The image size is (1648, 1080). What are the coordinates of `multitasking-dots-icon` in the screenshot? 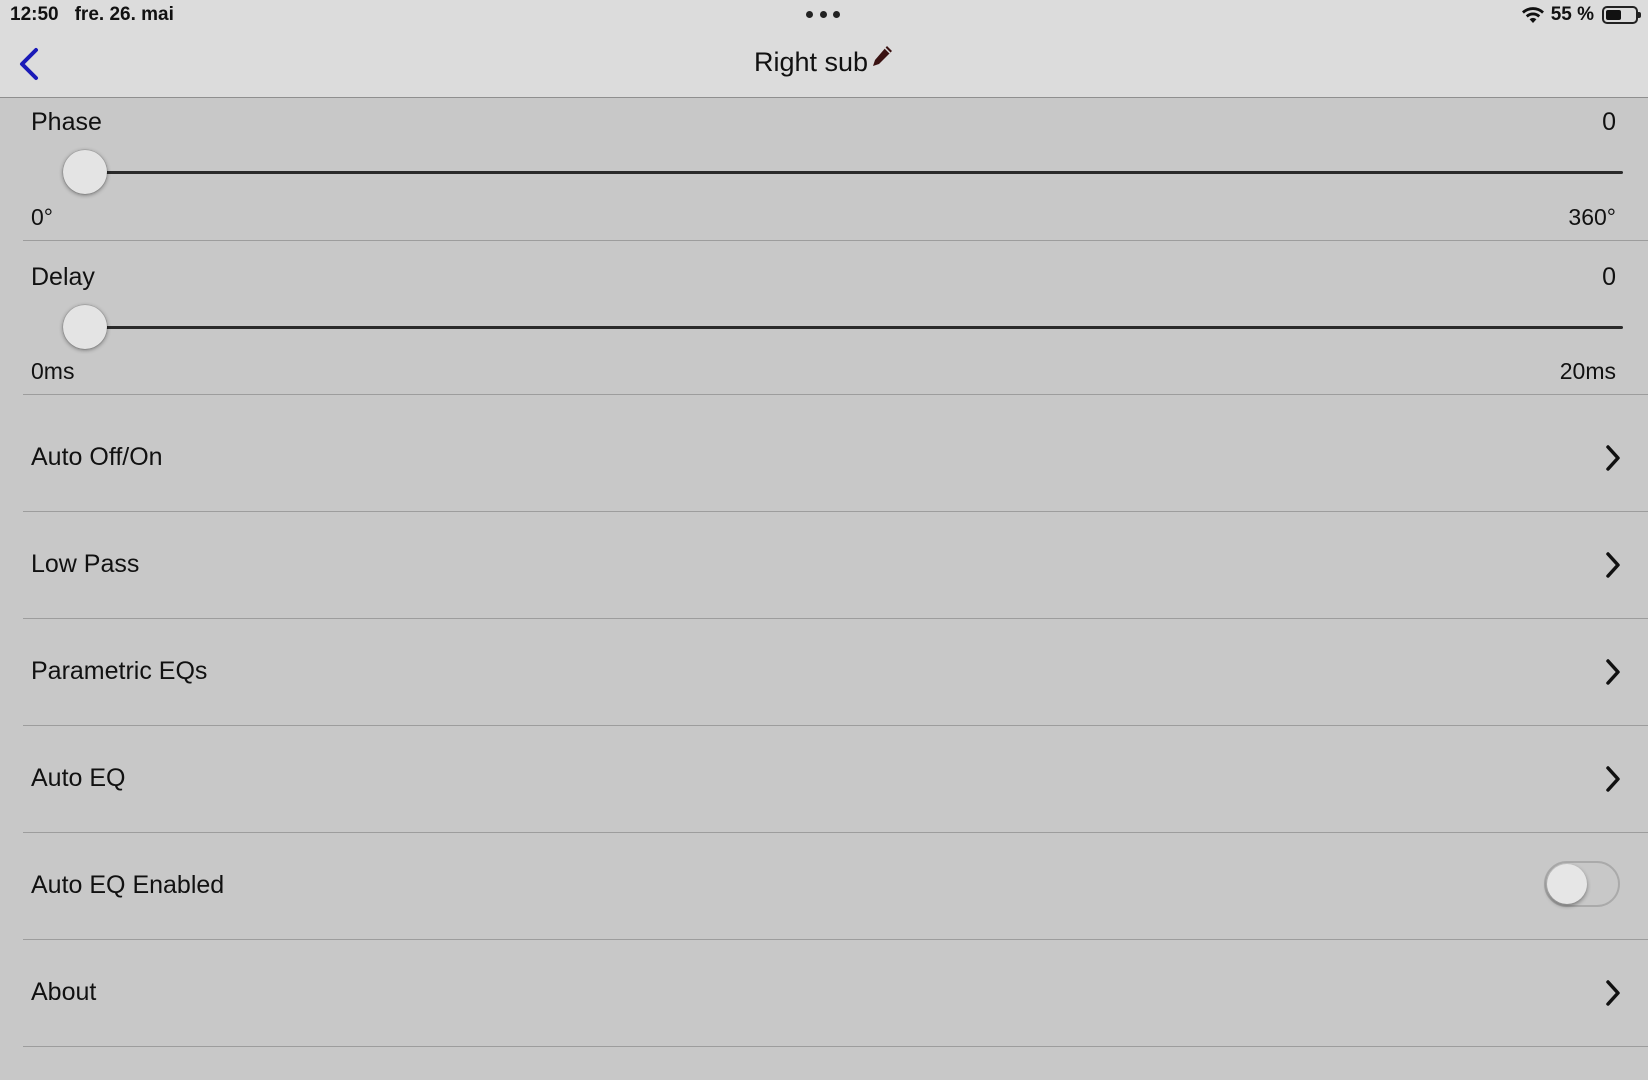 It's located at (823, 15).